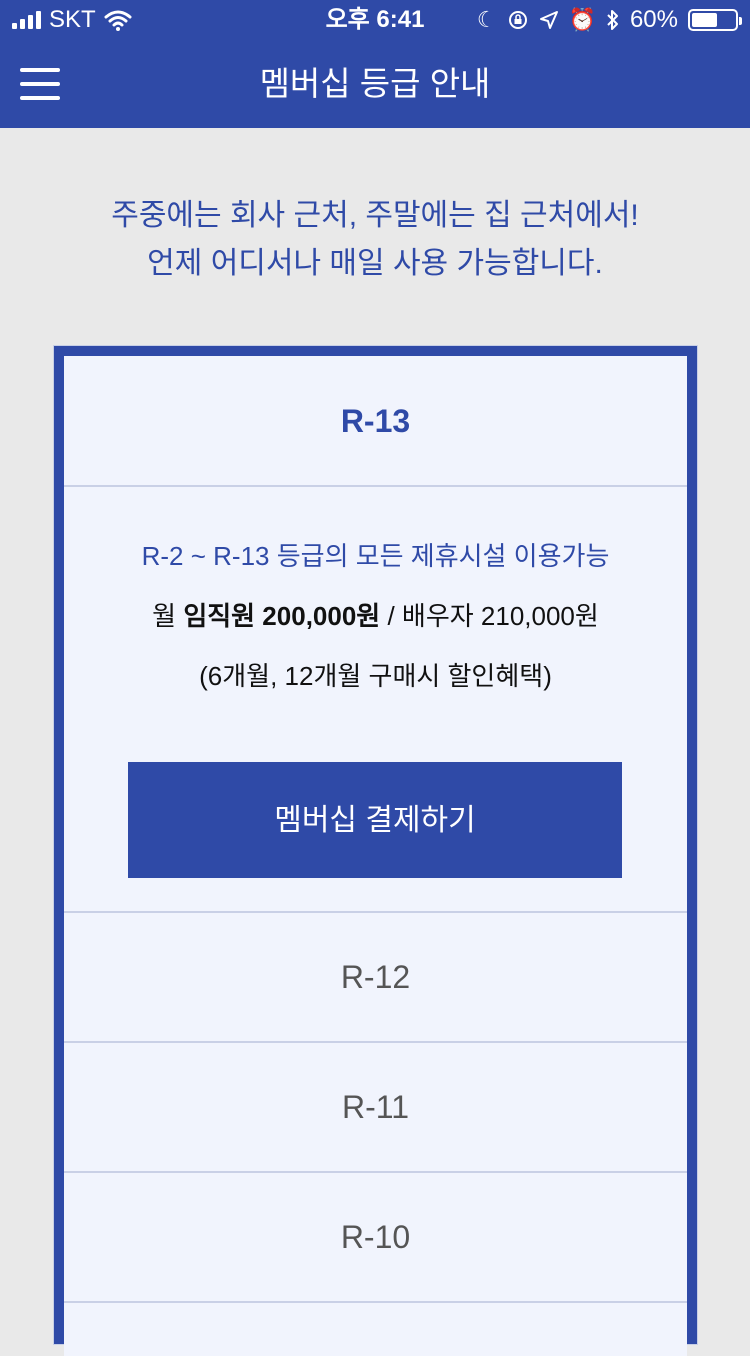 The width and height of the screenshot is (750, 1356). I want to click on nav-bar: 멤버십 등급 안내, so click(375, 84).